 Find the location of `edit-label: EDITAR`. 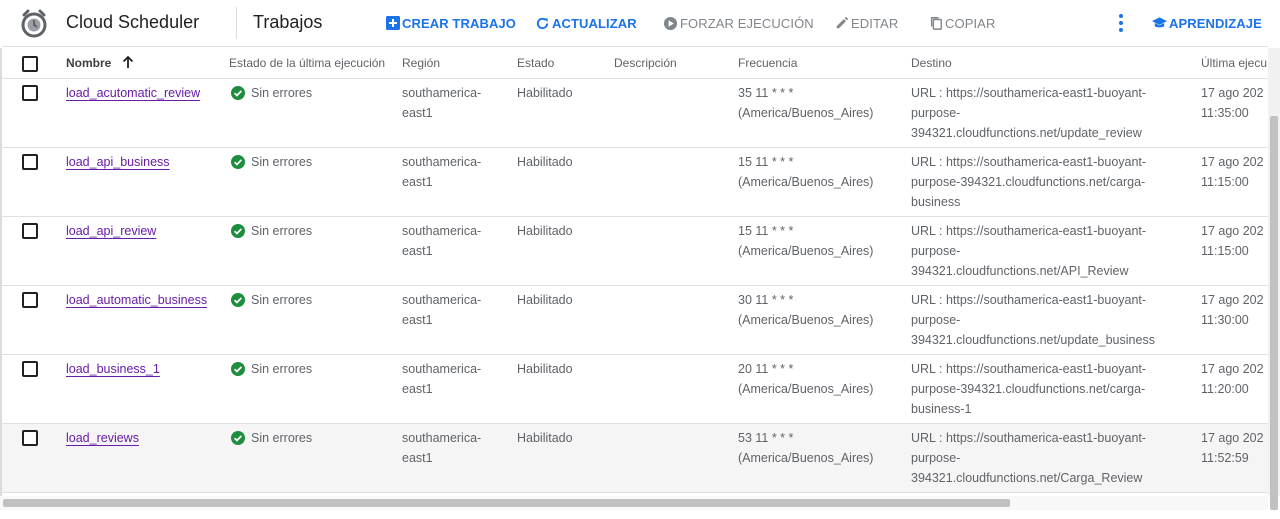

edit-label: EDITAR is located at coordinates (875, 23).